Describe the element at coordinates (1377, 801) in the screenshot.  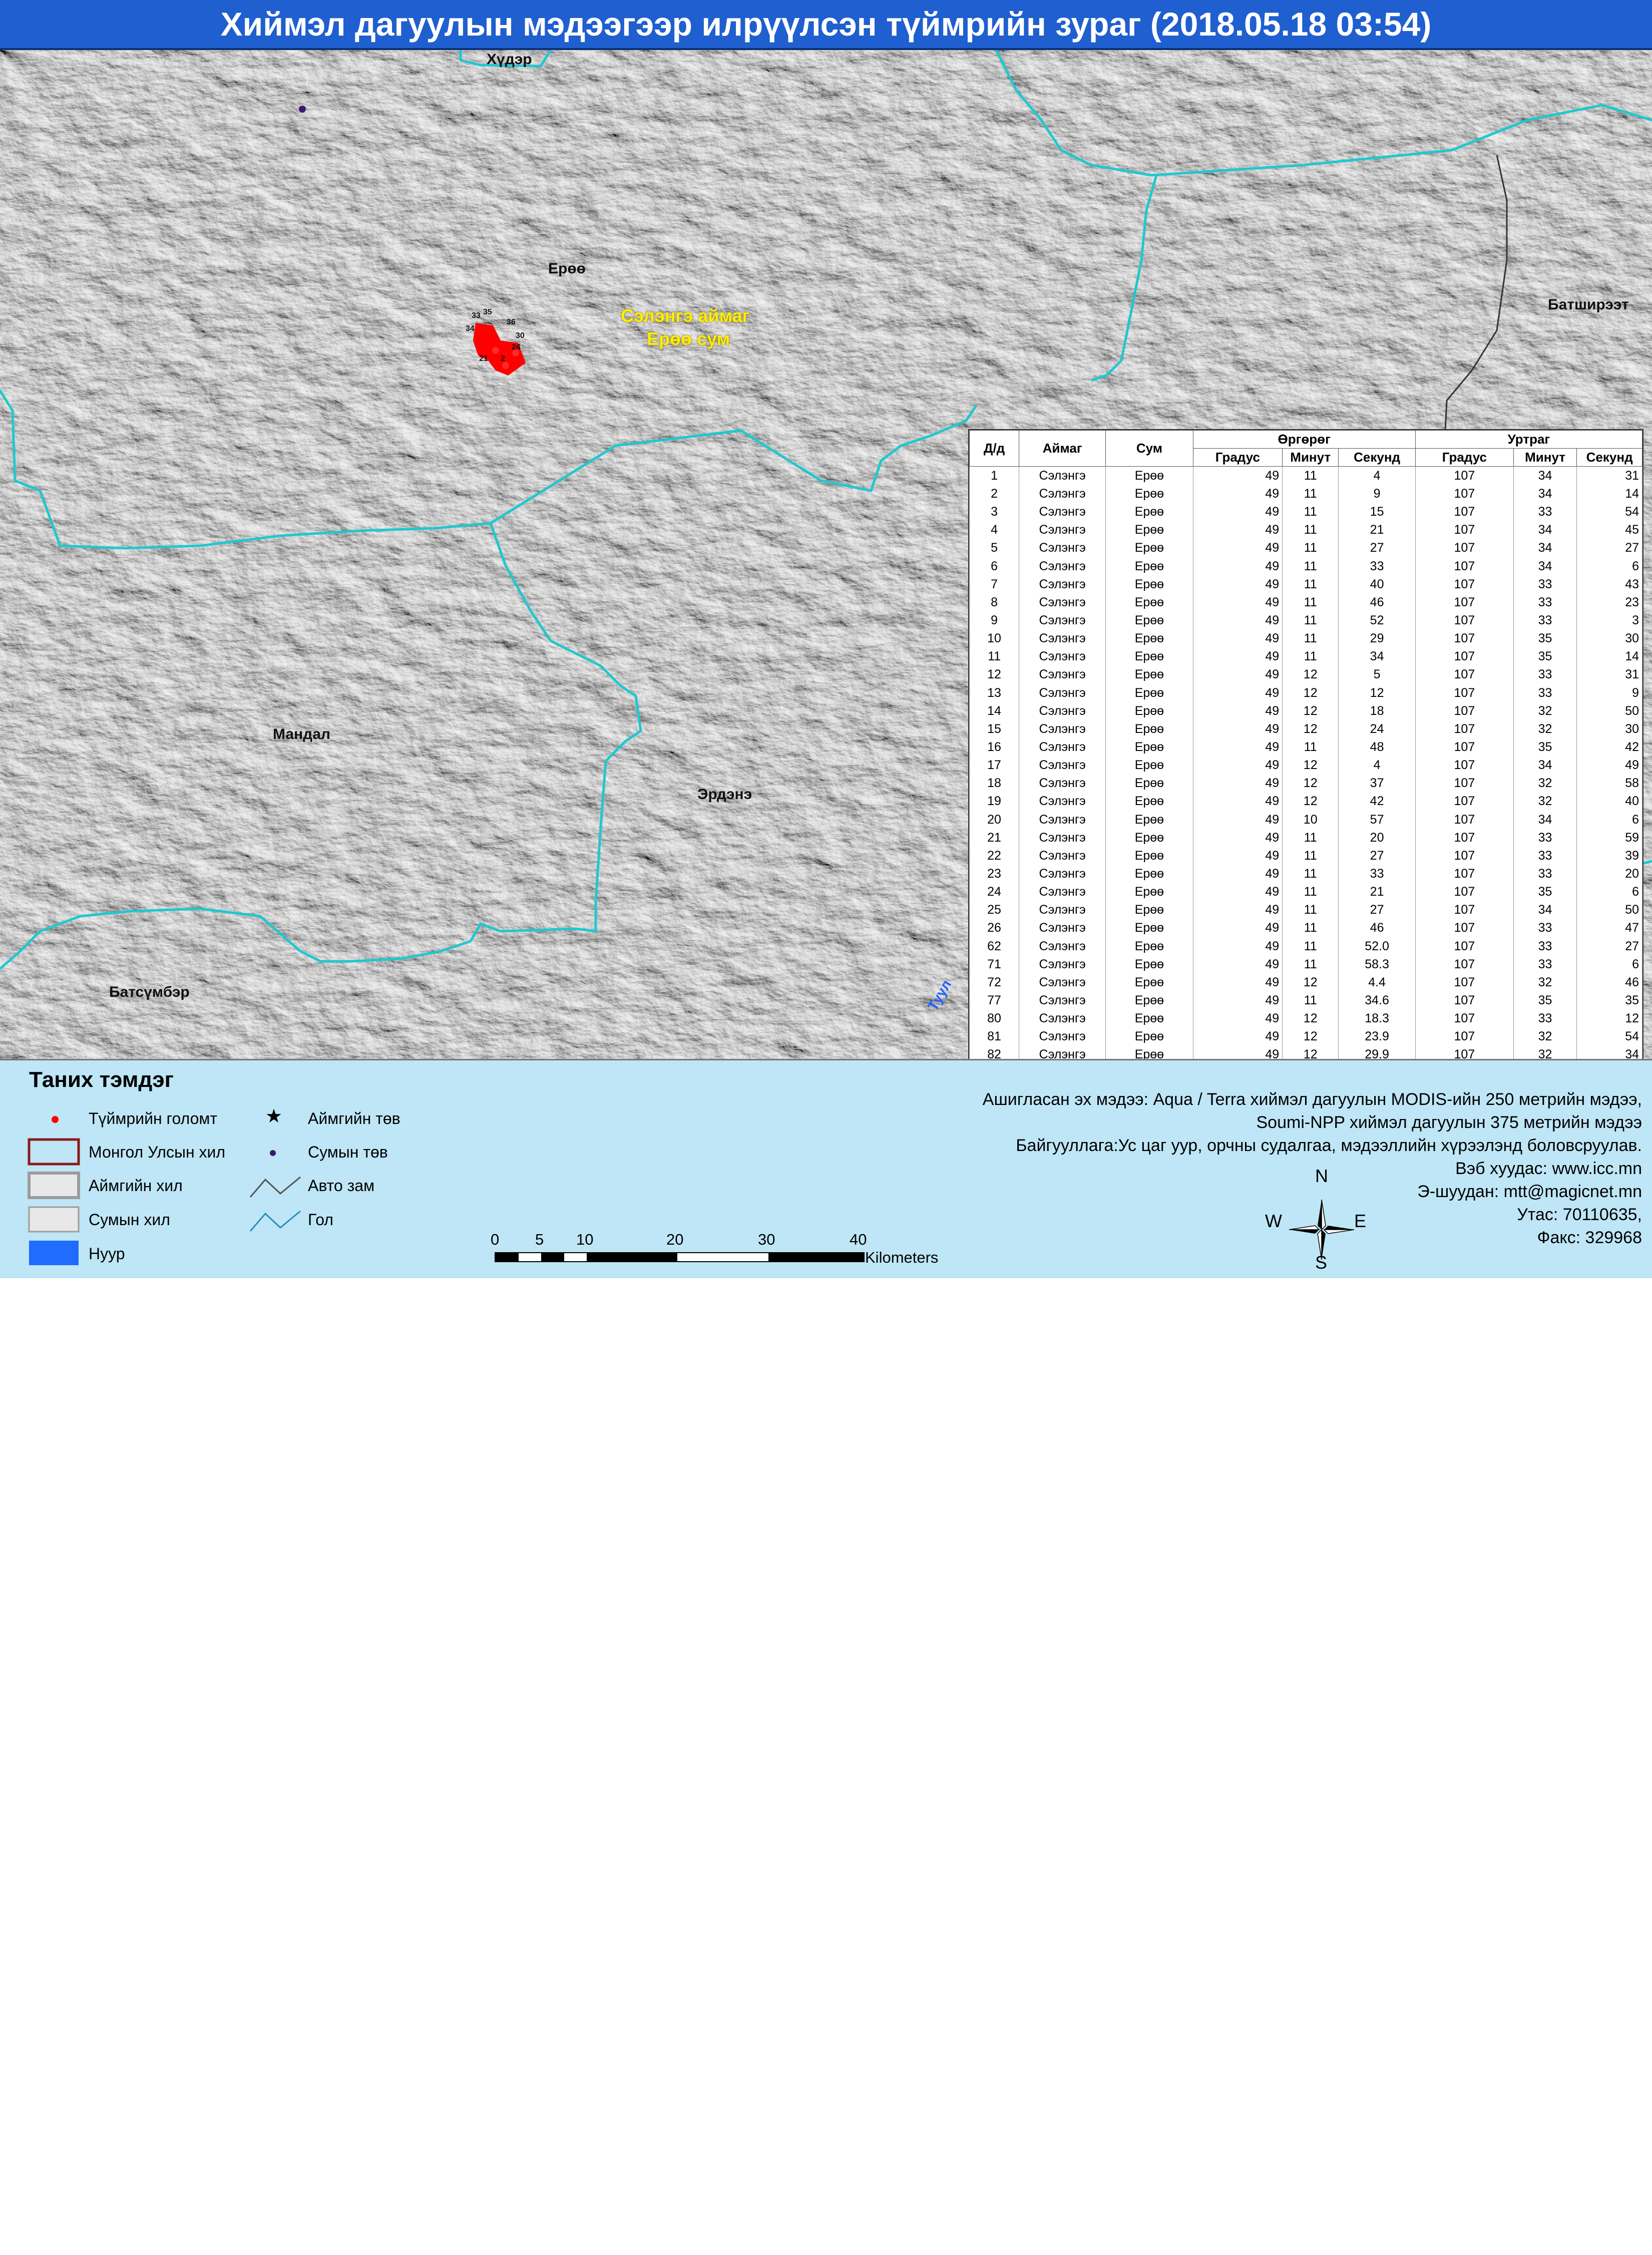
I see `table-cell: 42` at that location.